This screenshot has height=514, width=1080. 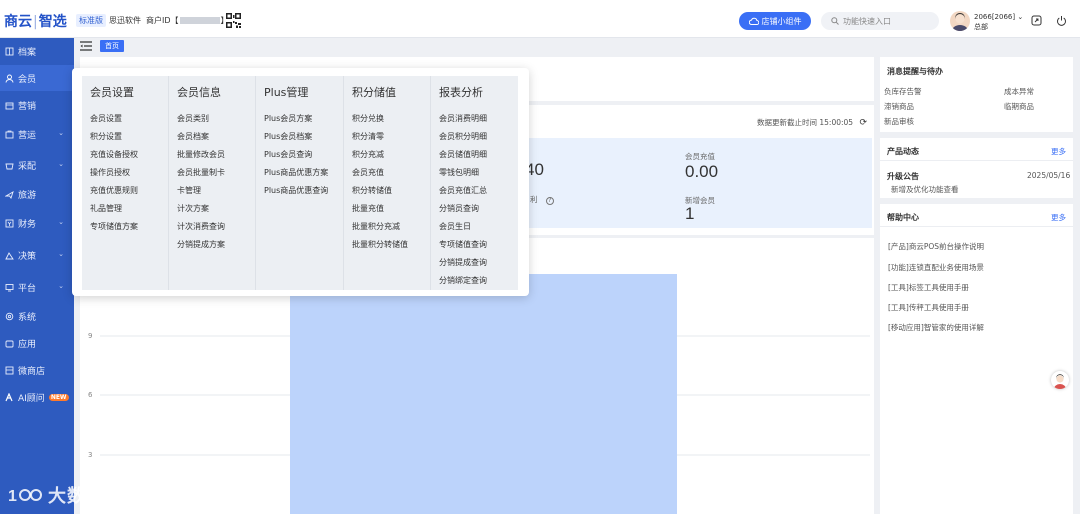 I want to click on menu-item: 专项储值方案, so click(x=114, y=226).